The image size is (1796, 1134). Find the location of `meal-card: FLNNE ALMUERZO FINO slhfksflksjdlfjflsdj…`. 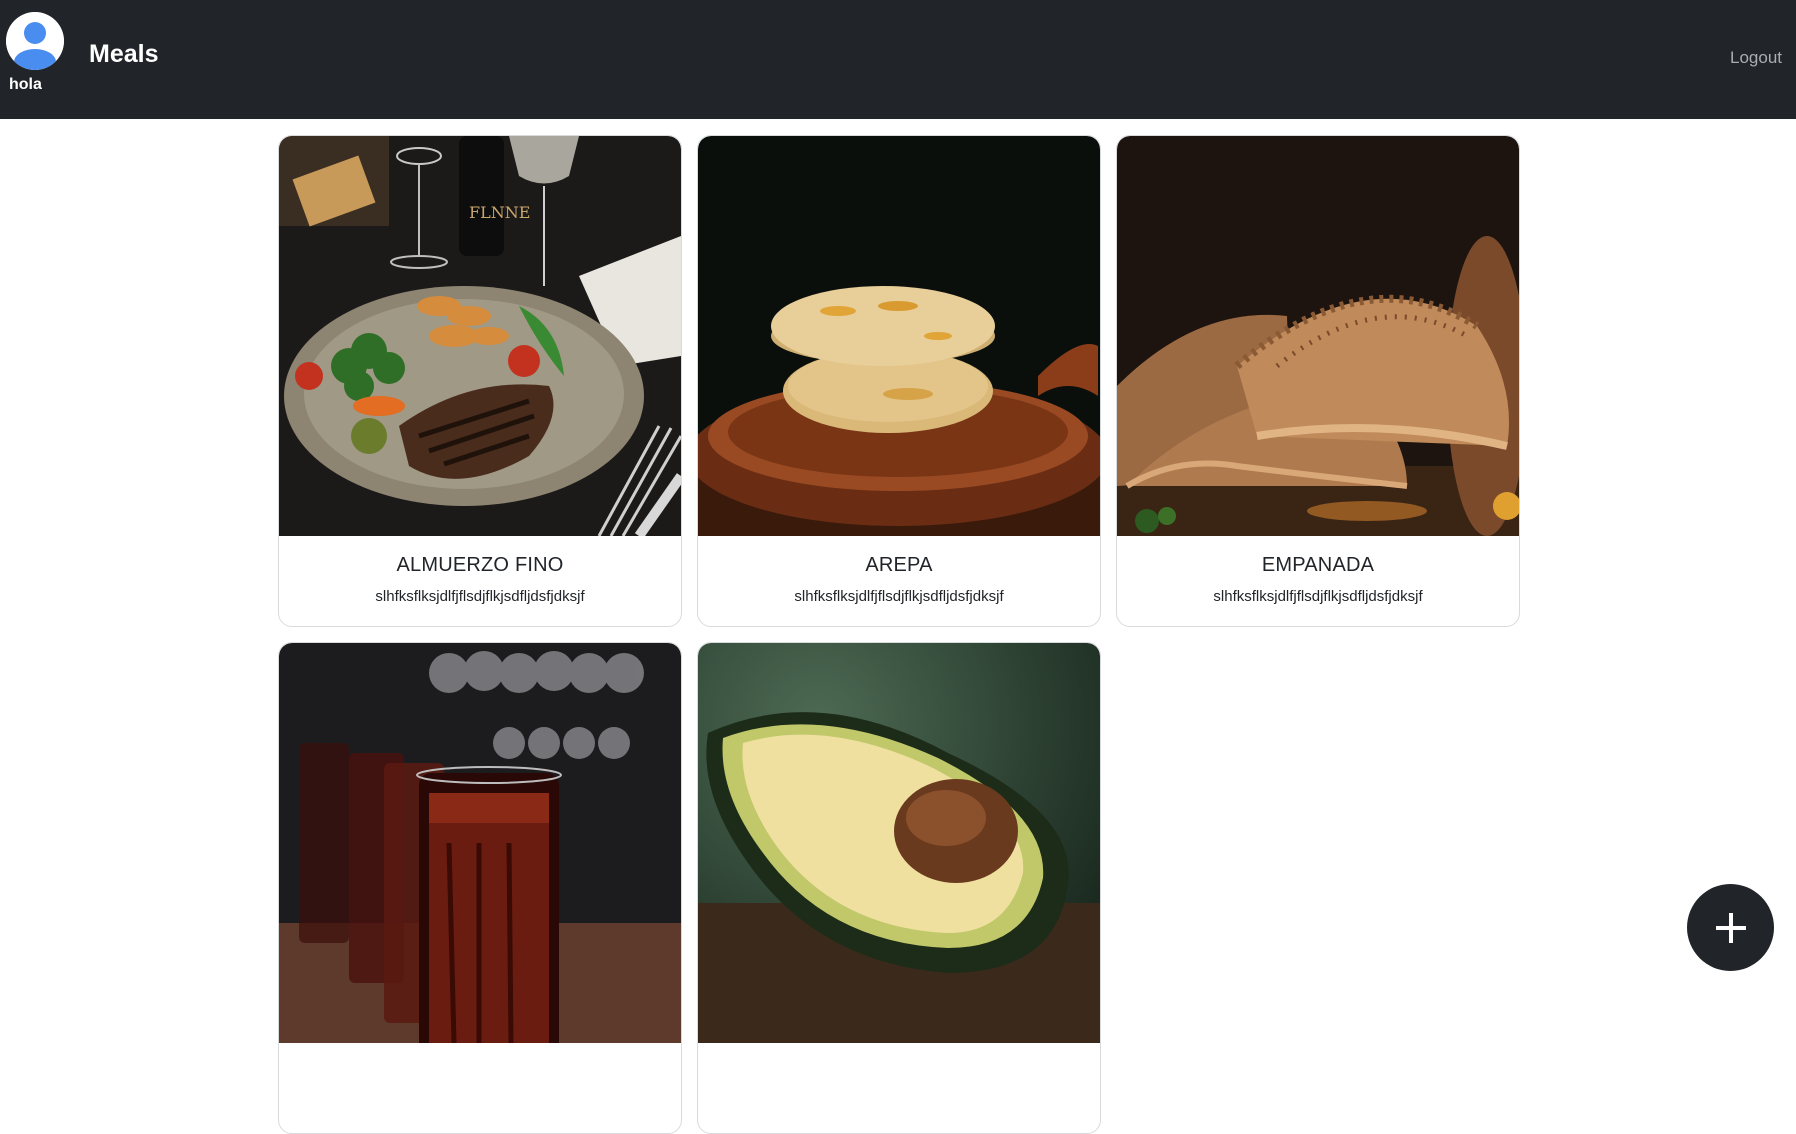

meal-card: FLNNE ALMUERZO FINO slhfksflksjdlfjflsdj… is located at coordinates (480, 381).